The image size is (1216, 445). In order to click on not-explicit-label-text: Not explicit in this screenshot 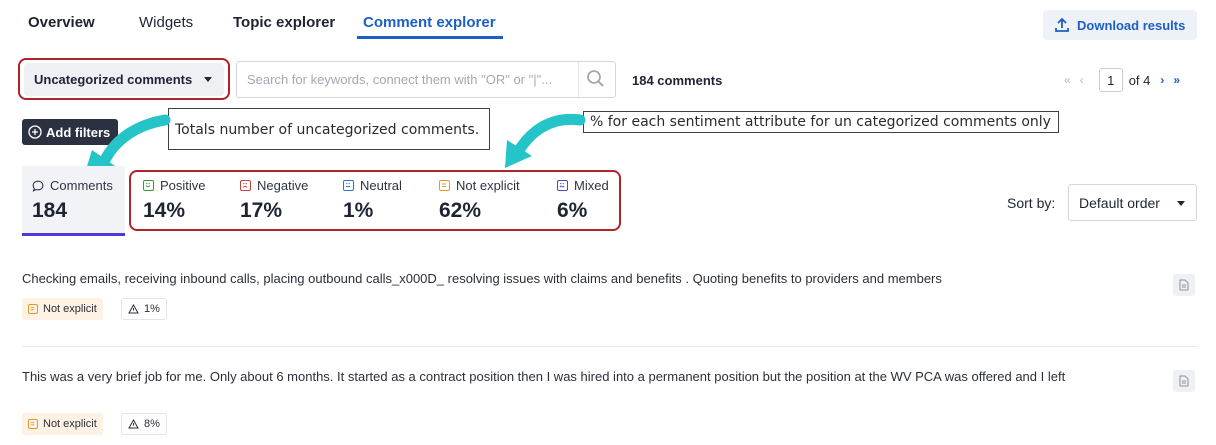, I will do `click(488, 185)`.